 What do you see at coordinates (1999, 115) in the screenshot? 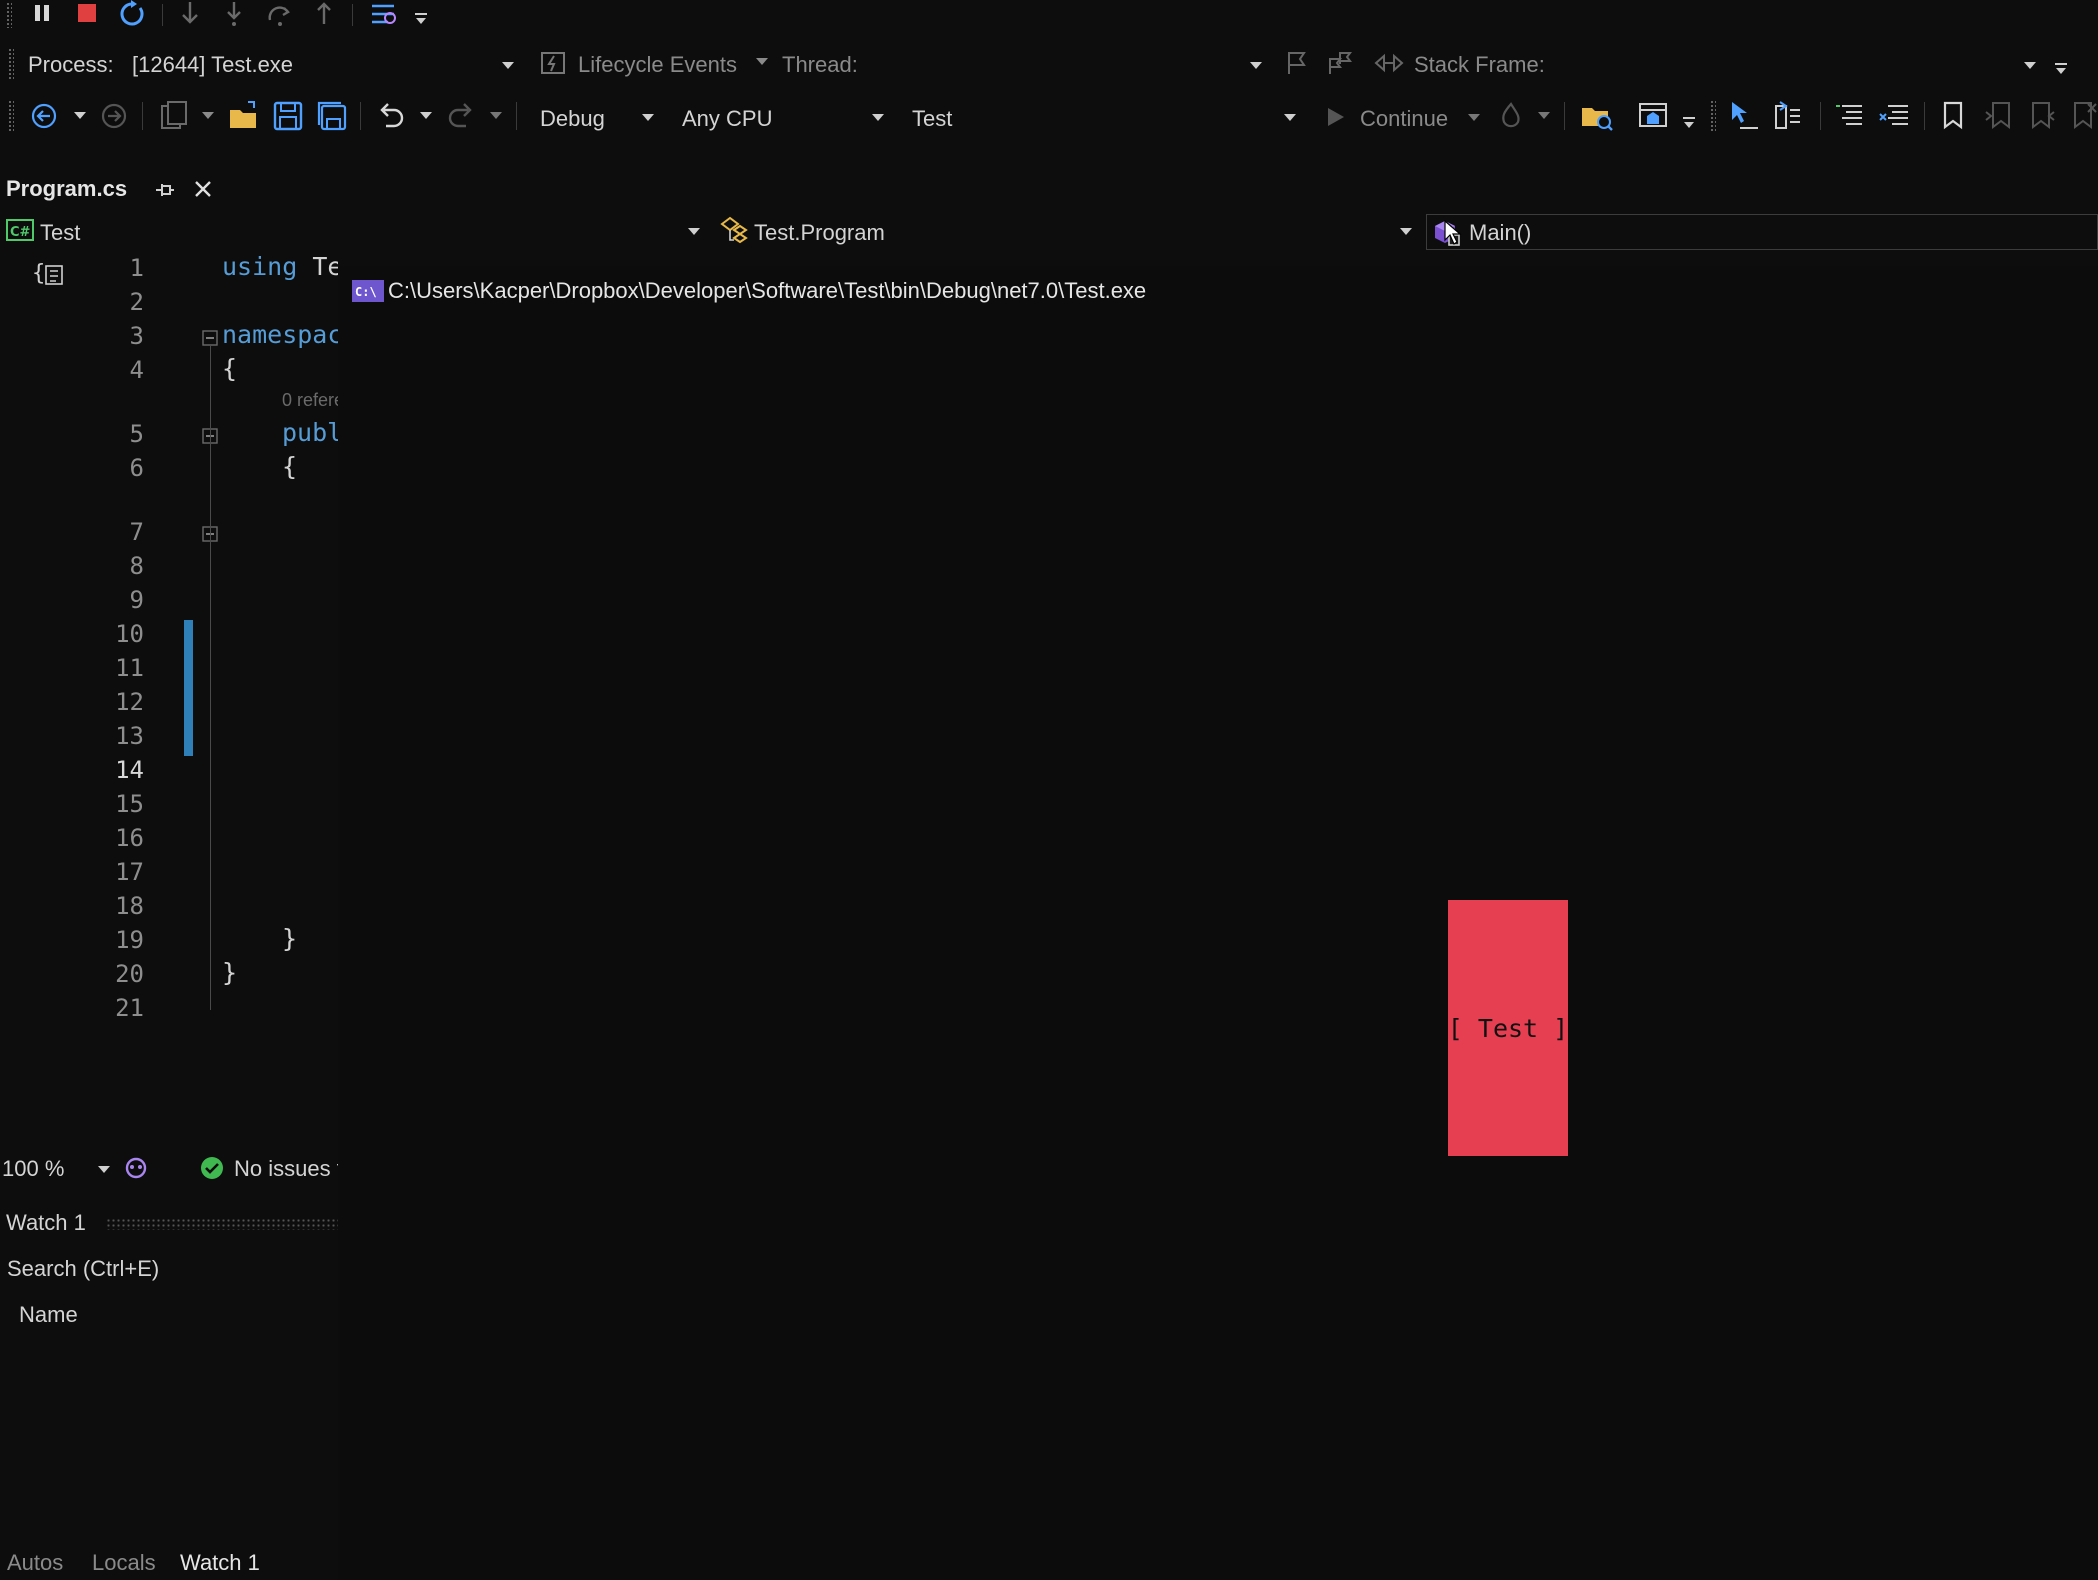
I see `previous-bookmark-icon` at bounding box center [1999, 115].